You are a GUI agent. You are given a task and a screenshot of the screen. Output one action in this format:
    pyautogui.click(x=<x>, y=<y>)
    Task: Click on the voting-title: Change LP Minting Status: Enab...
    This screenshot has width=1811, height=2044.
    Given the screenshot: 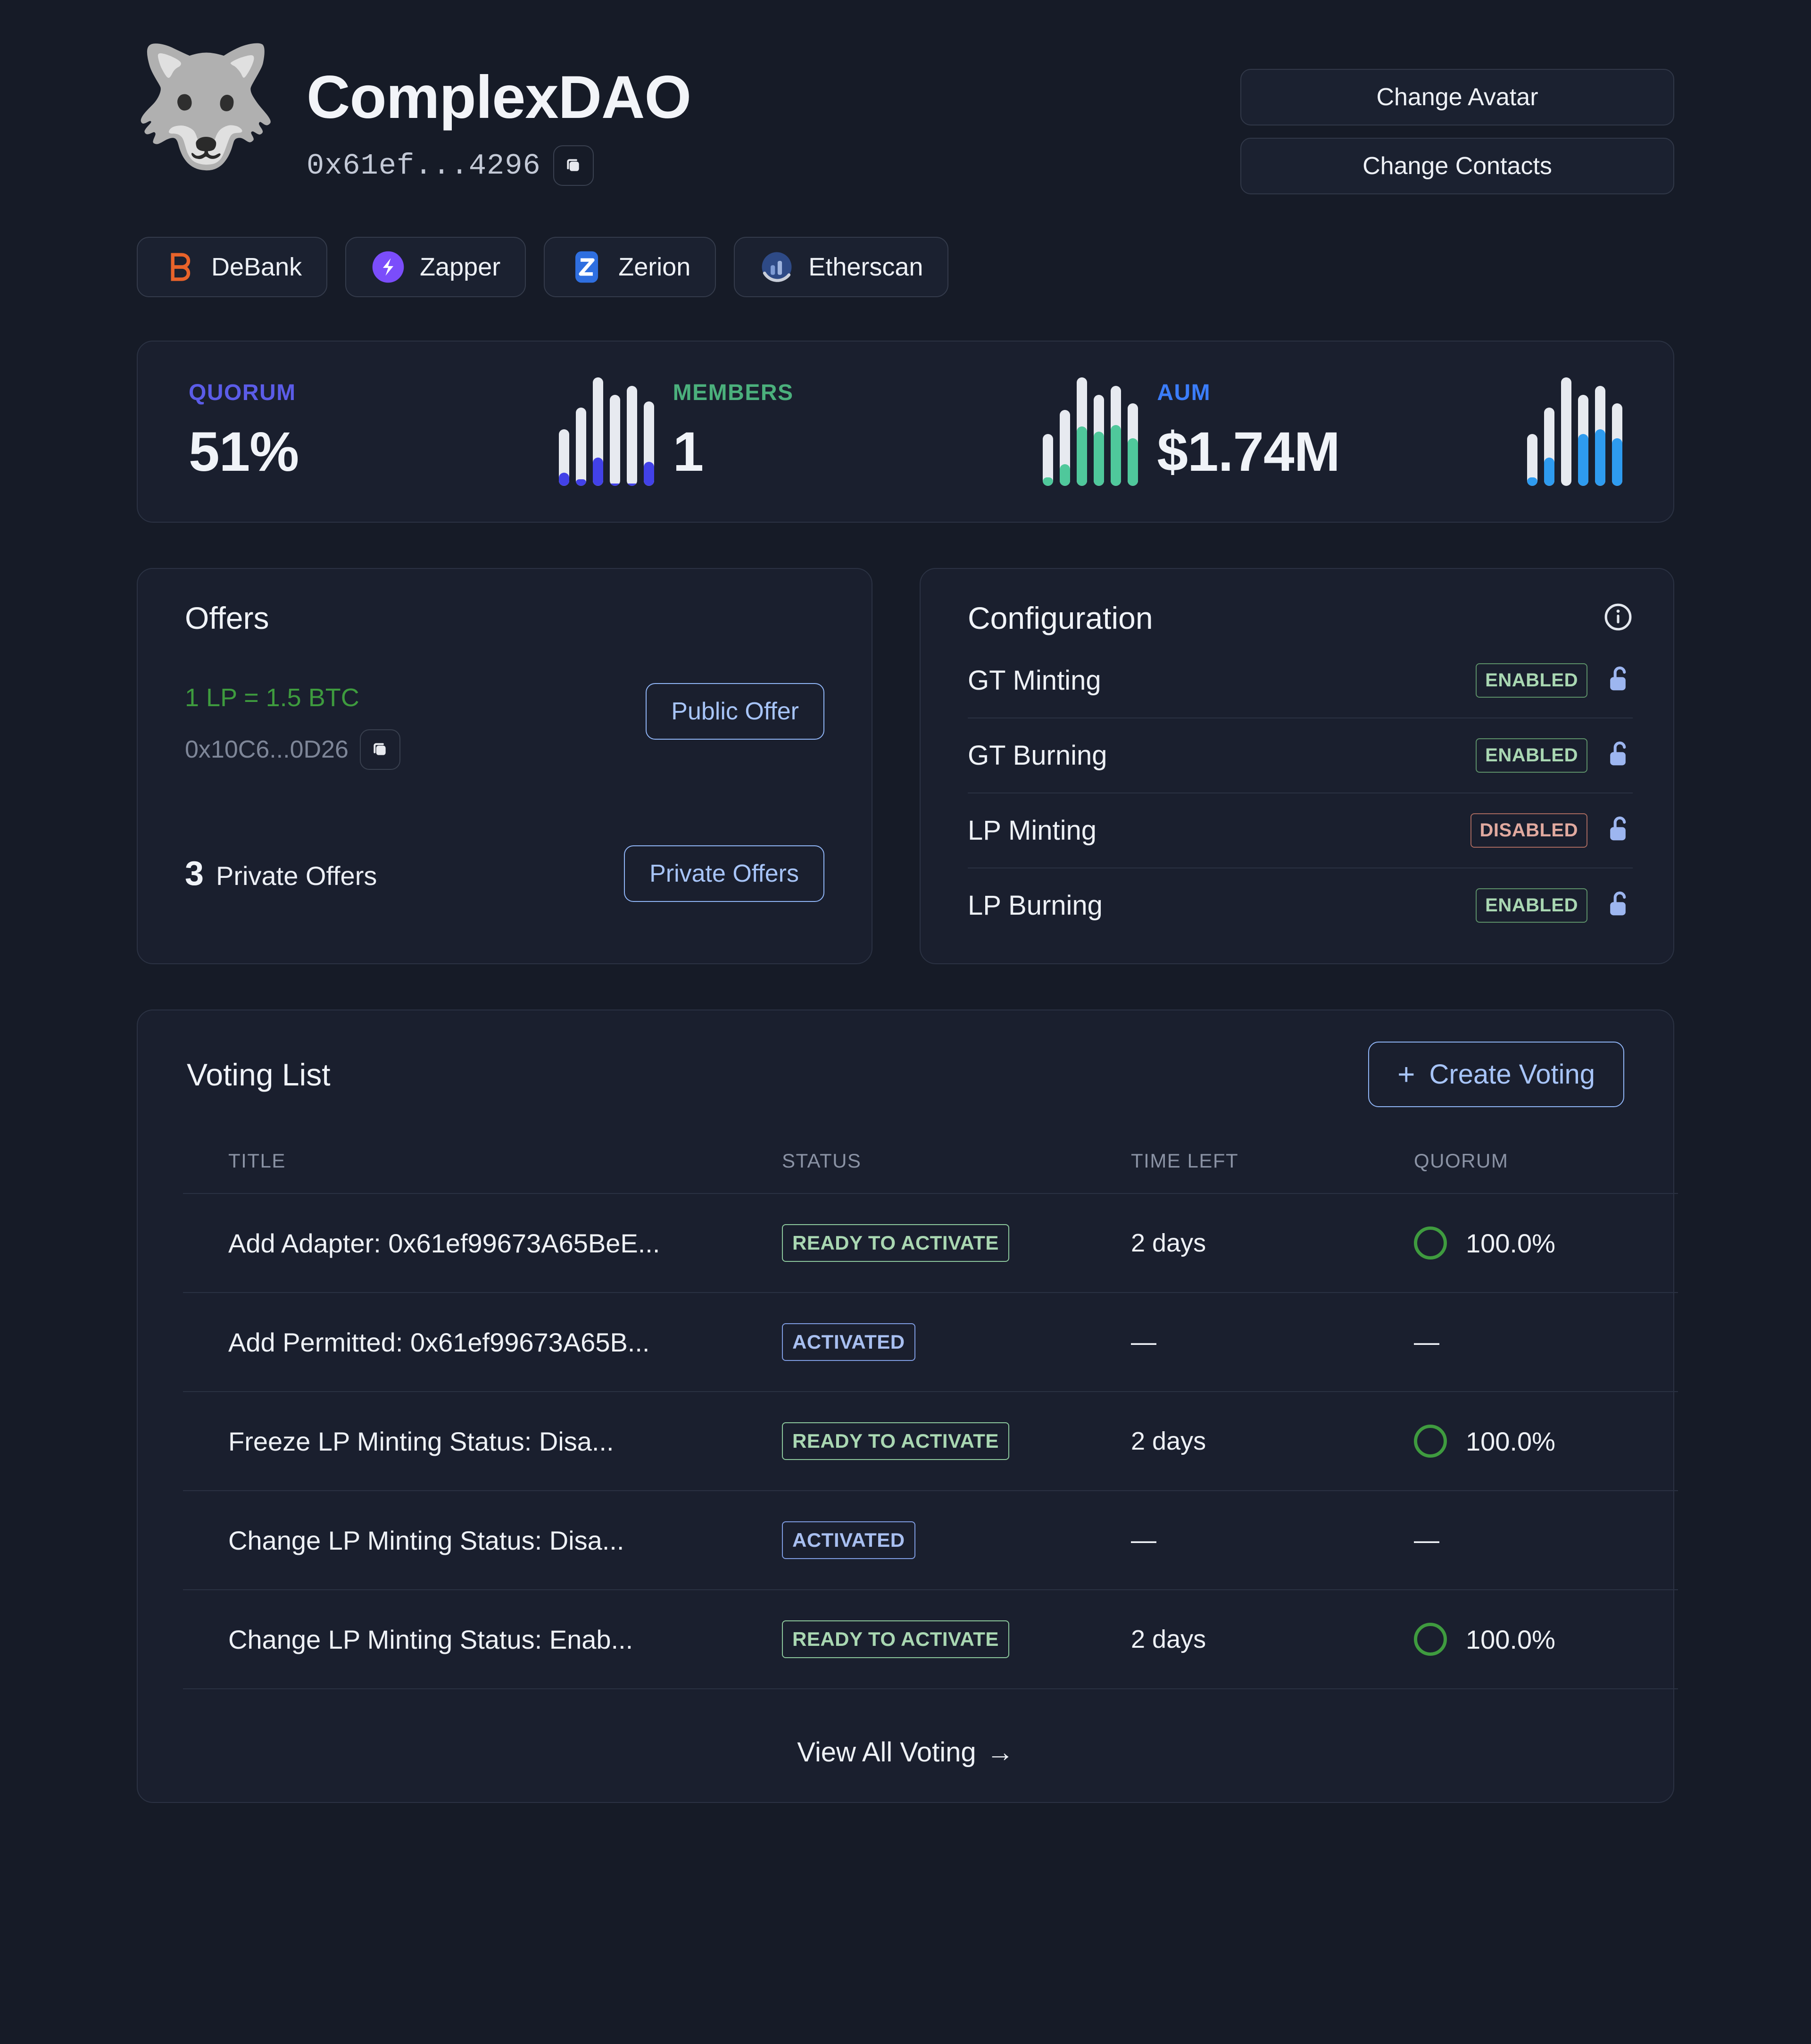 What is the action you would take?
    pyautogui.click(x=430, y=1639)
    